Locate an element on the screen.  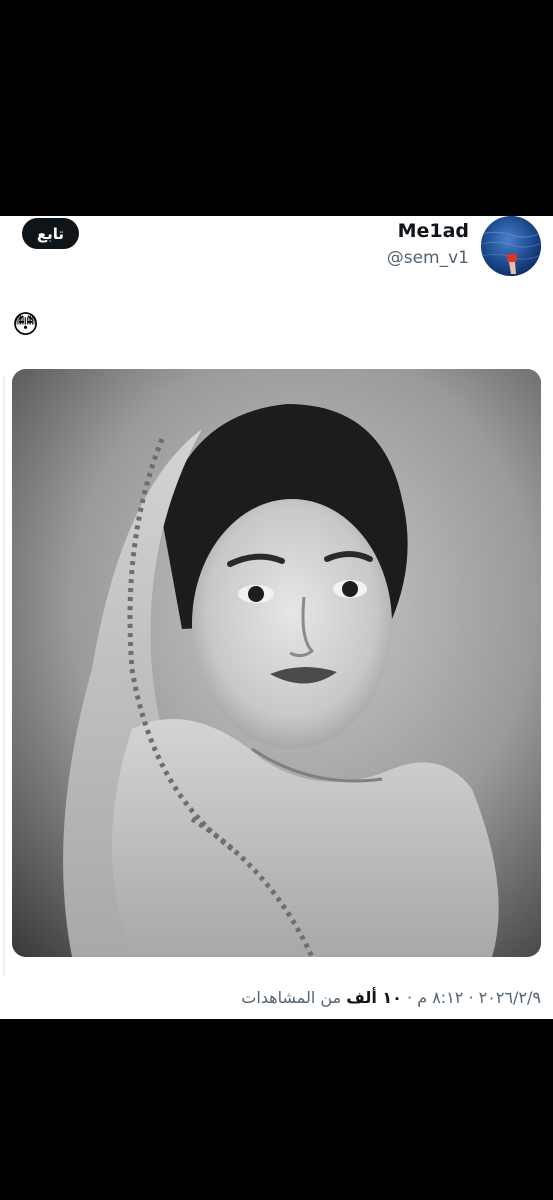
tweet-header: Me1ad @sem_v1 تابع is located at coordinates (276, 251).